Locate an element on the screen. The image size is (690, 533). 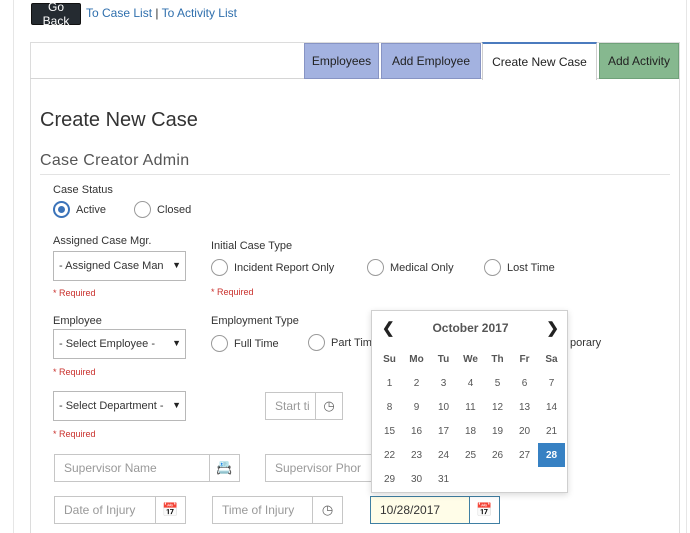
weekday-row: Su Mo Tu We Th Fr Sa is located at coordinates (470, 359).